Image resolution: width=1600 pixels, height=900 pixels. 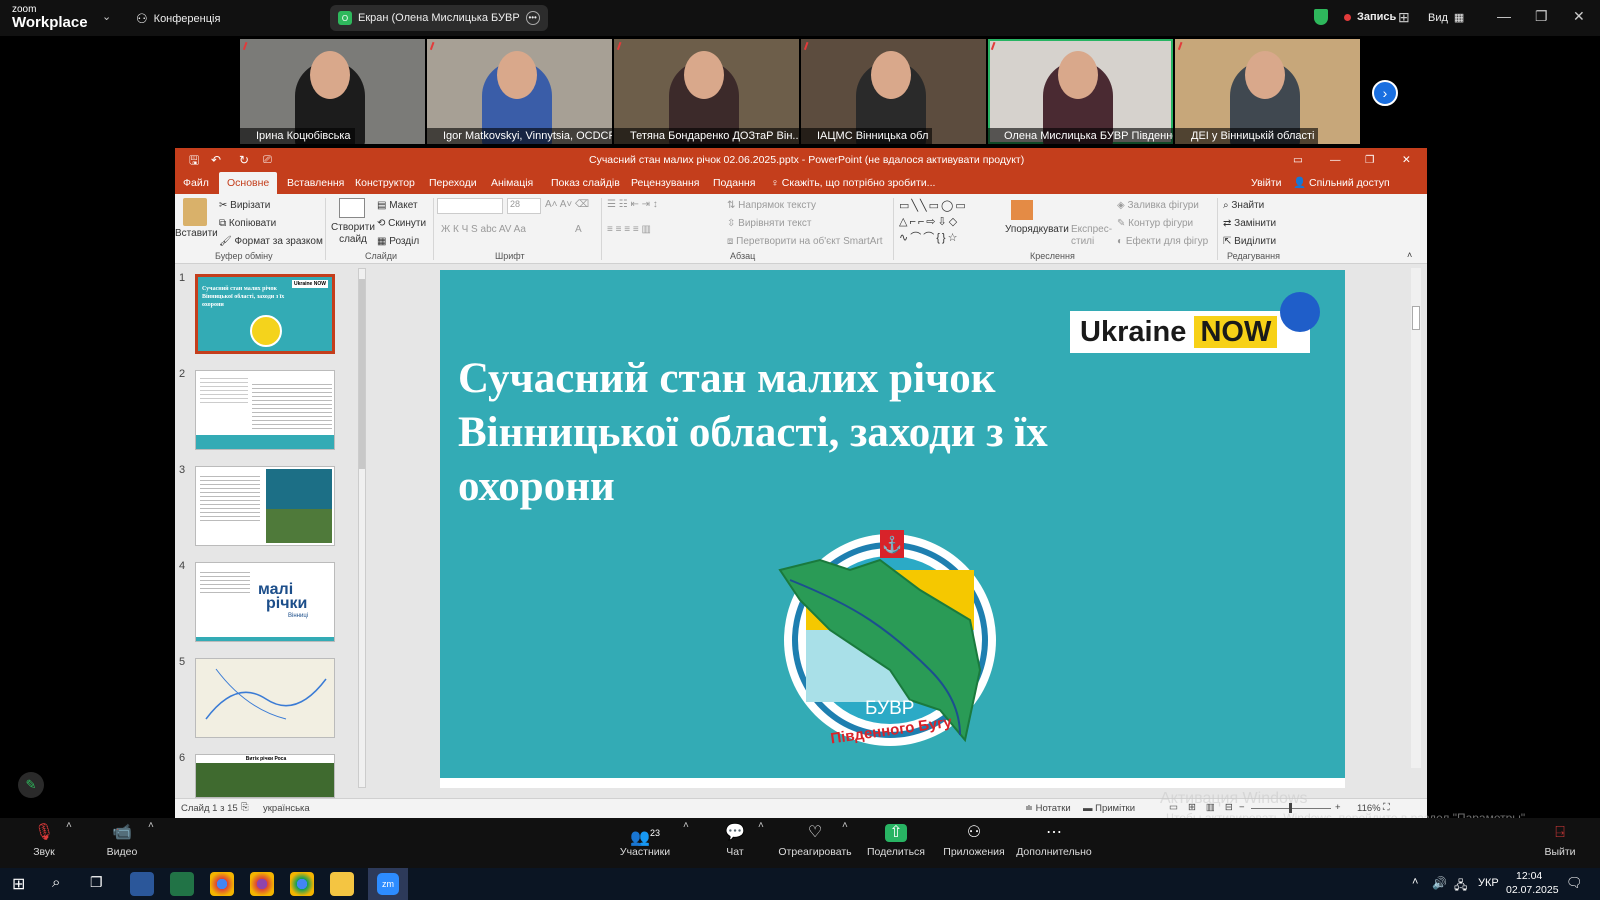 What do you see at coordinates (151, 825) in the screenshot?
I see `video-options-icon: ˄` at bounding box center [151, 825].